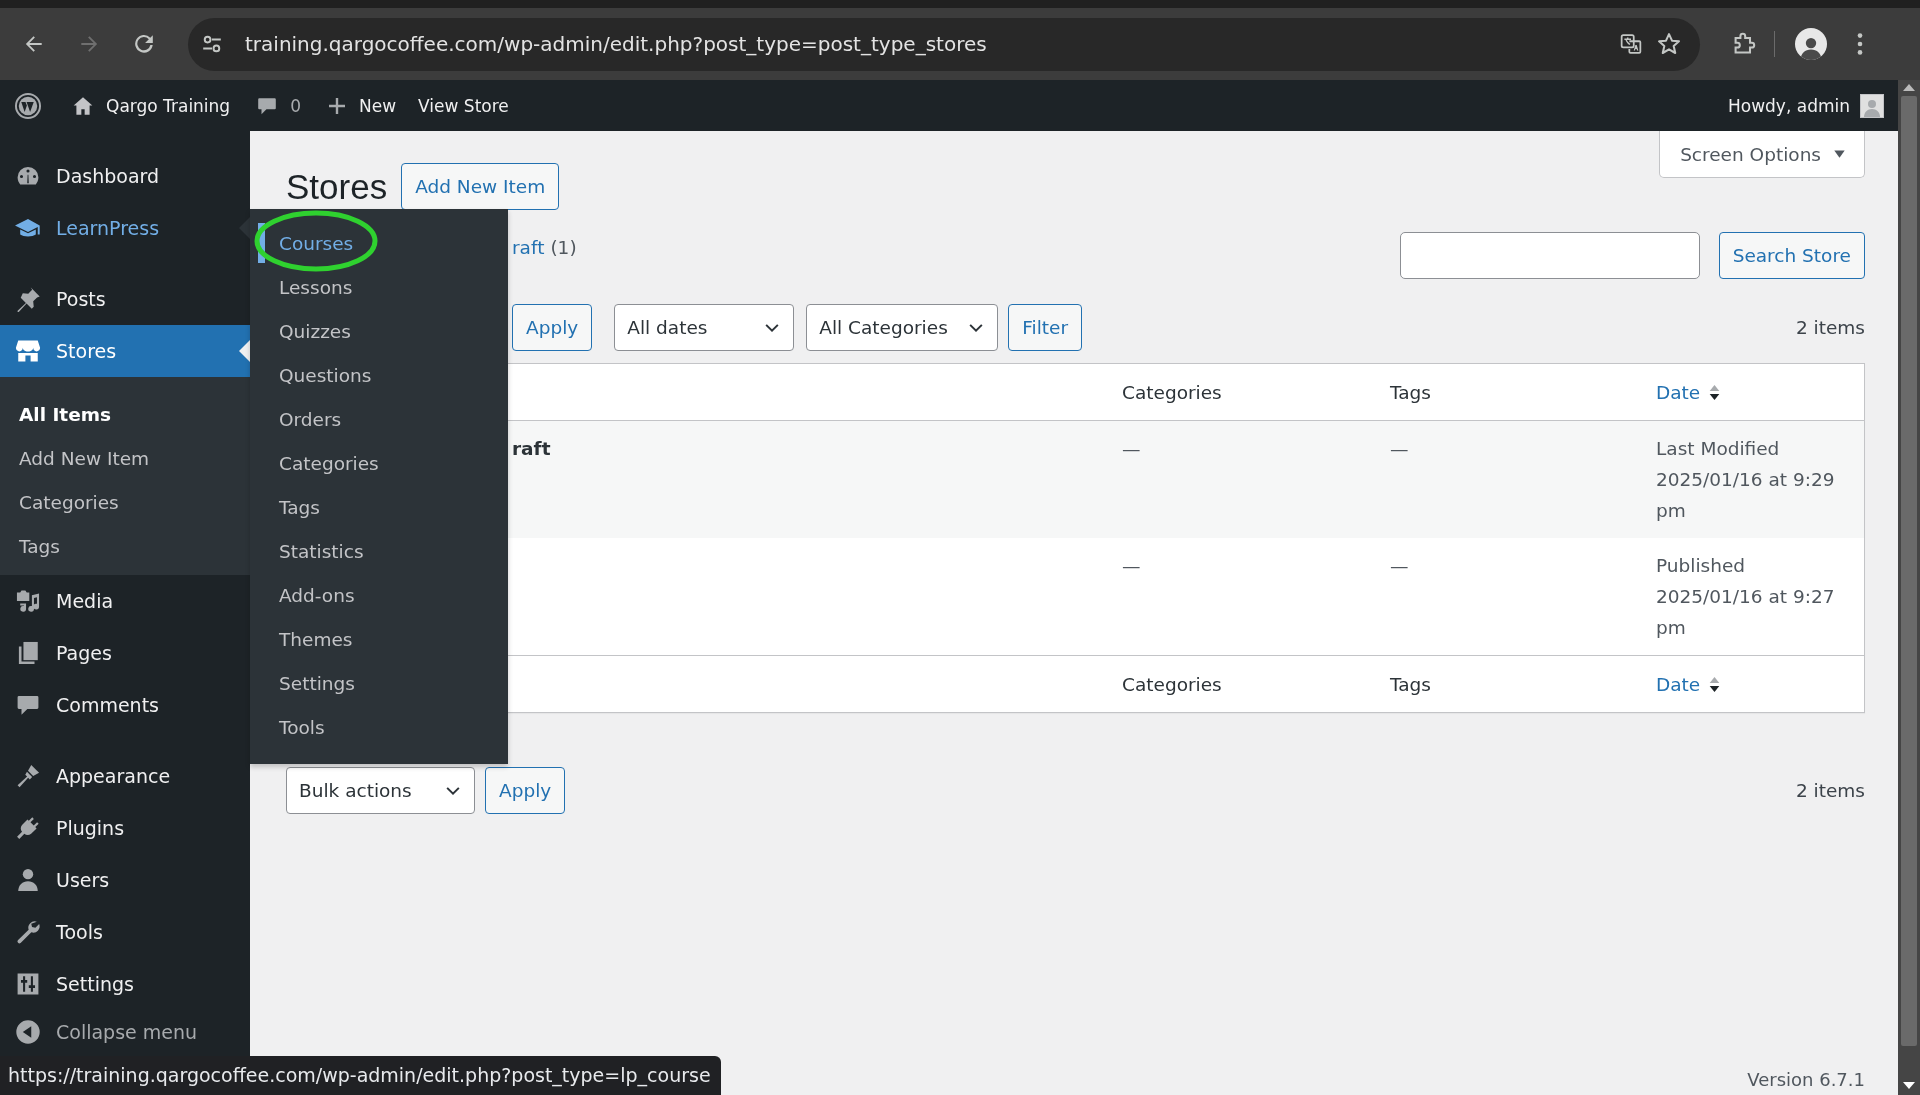 Image resolution: width=1920 pixels, height=1095 pixels. What do you see at coordinates (1045, 327) in the screenshot?
I see `filter-button: Filter` at bounding box center [1045, 327].